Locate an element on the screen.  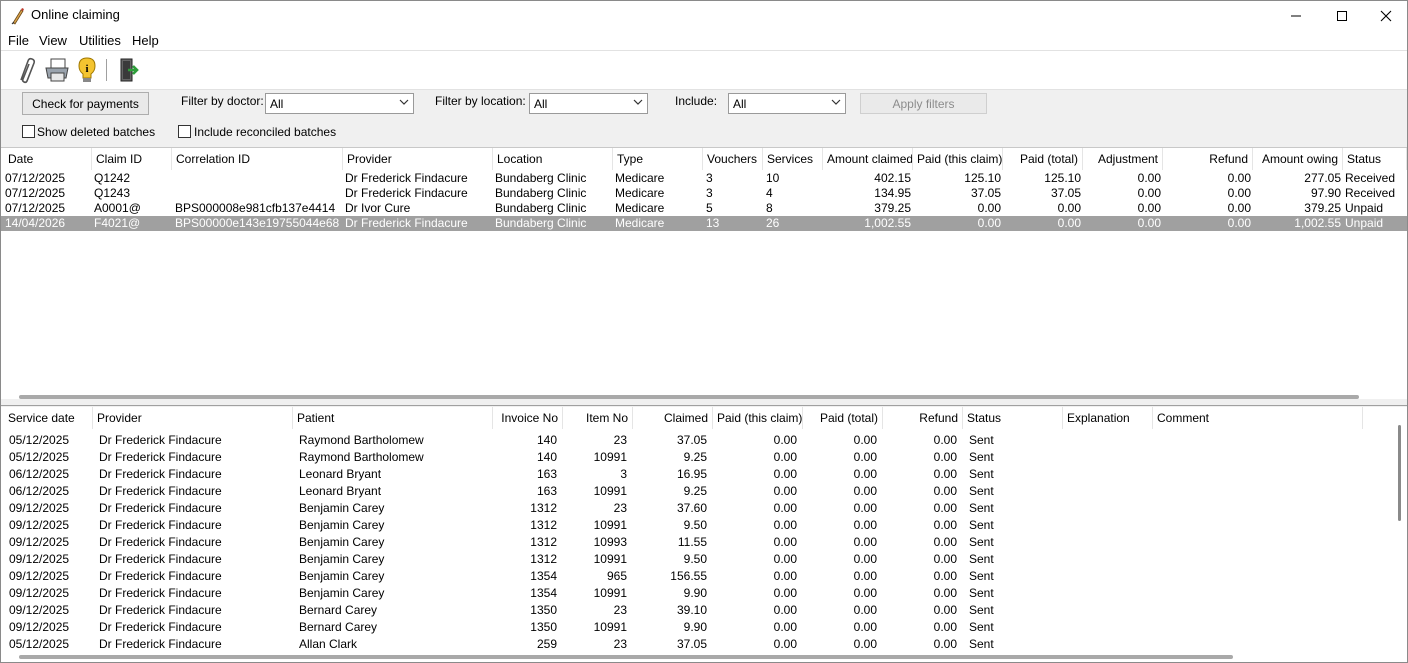
toolbar-separator is located at coordinates (106, 70).